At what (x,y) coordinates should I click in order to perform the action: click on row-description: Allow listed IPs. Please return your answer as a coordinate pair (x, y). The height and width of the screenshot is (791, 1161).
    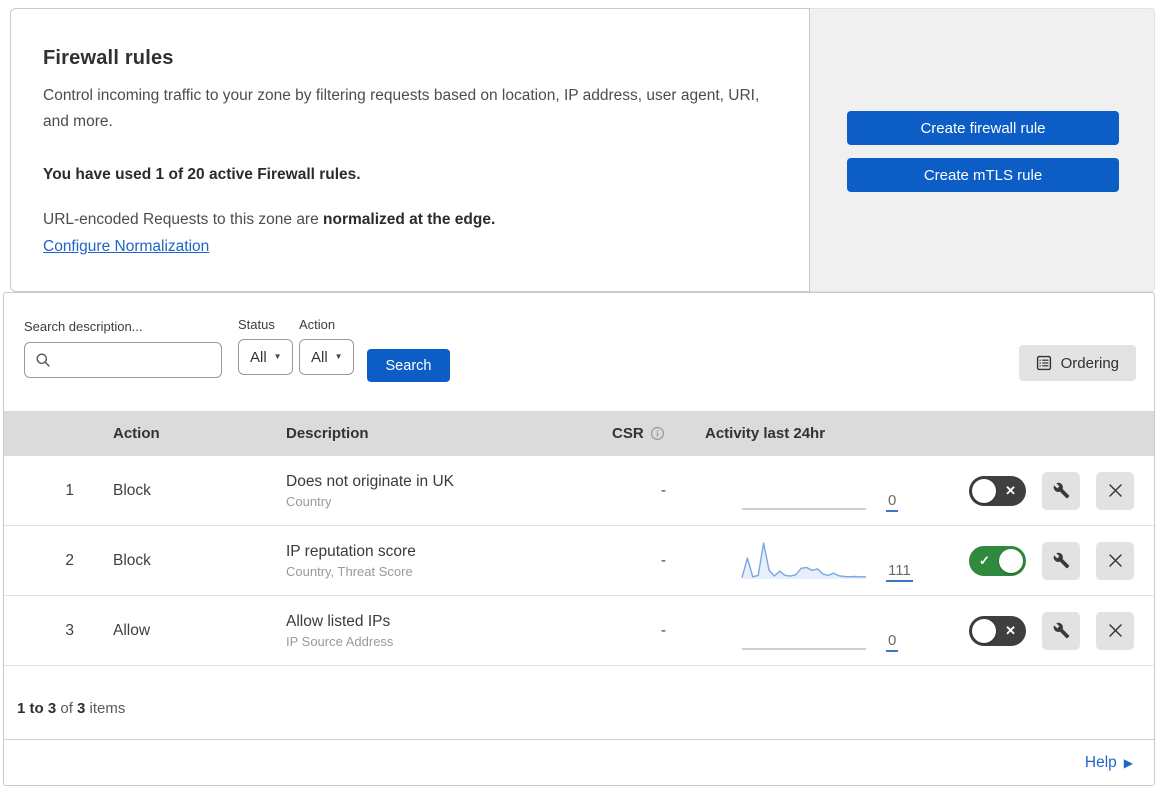
    Looking at the image, I should click on (338, 621).